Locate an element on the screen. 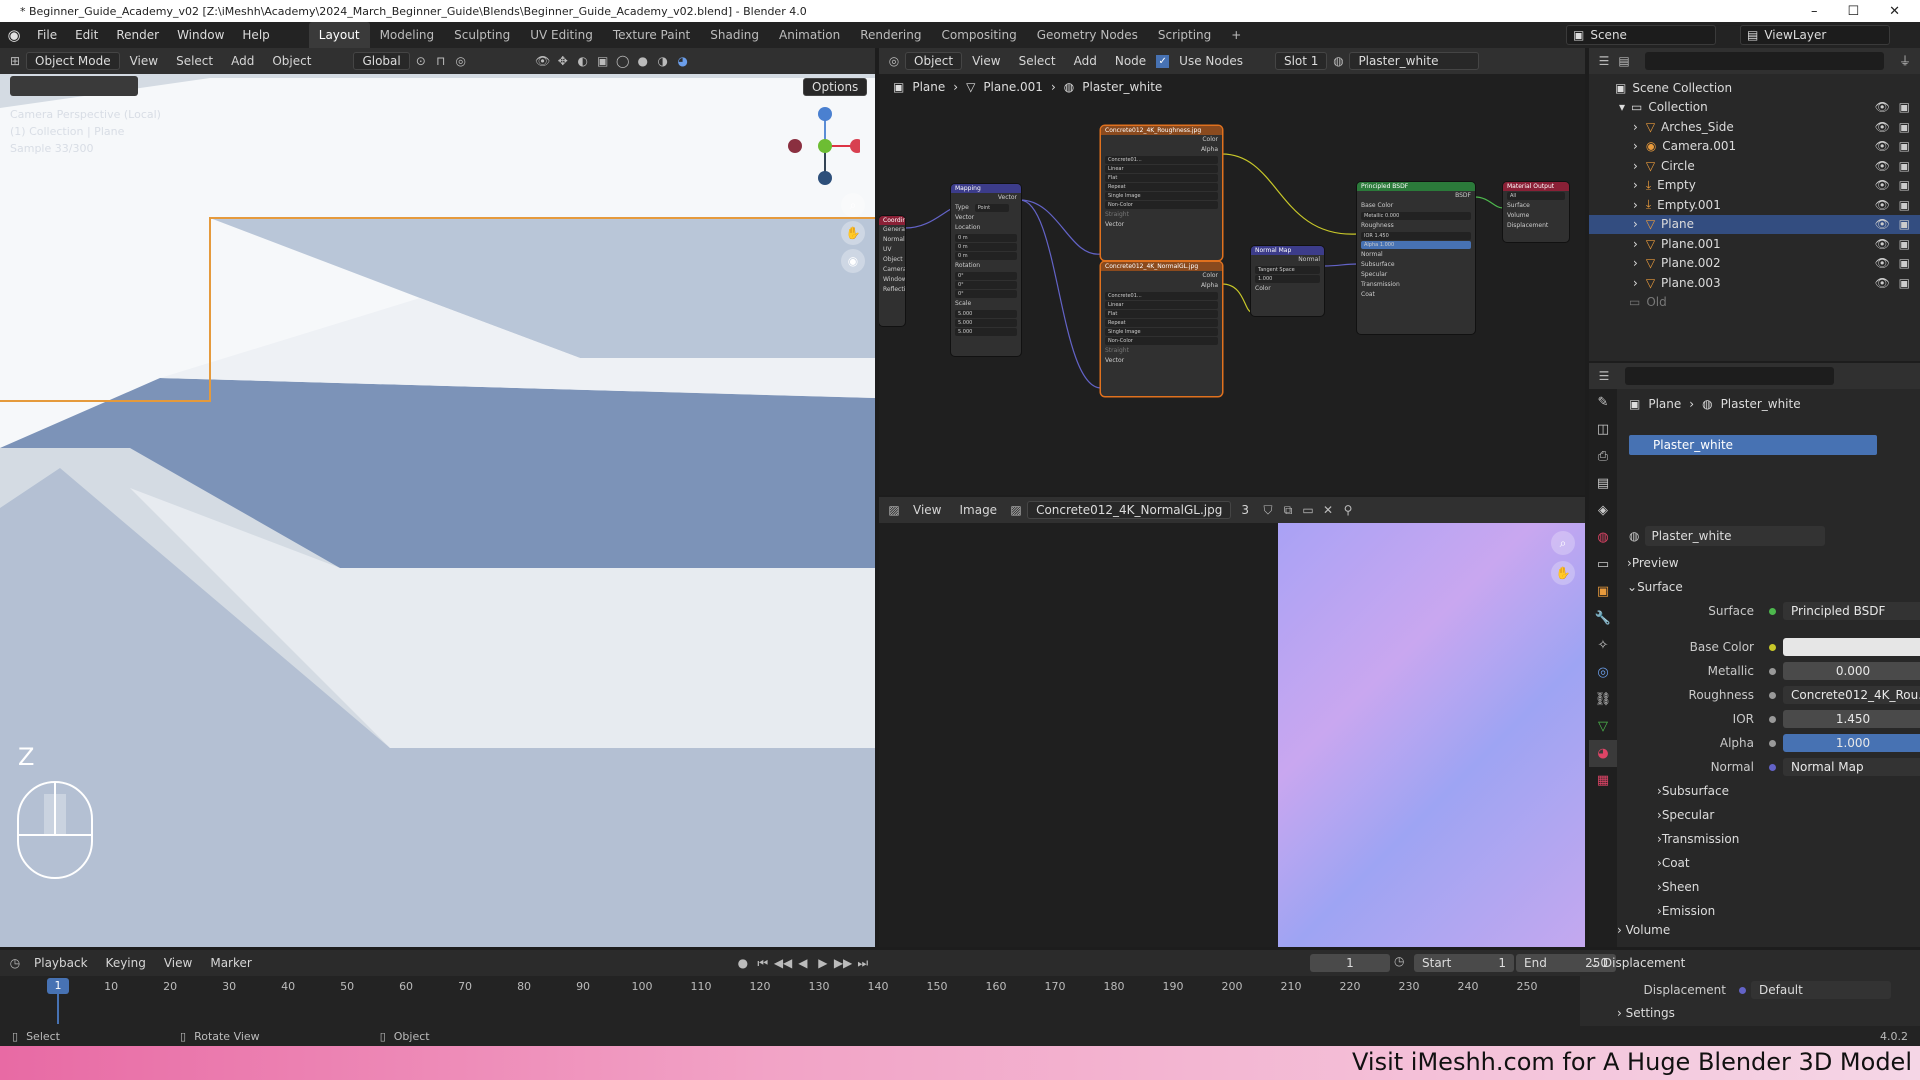  bsdf-ior: IOR 1.450 is located at coordinates (1416, 236).